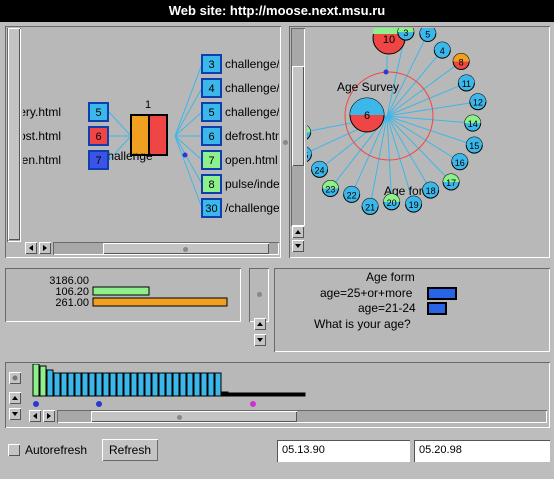 Image resolution: width=554 pixels, height=479 pixels. I want to click on timeline-hscroll-thumb, so click(194, 416).